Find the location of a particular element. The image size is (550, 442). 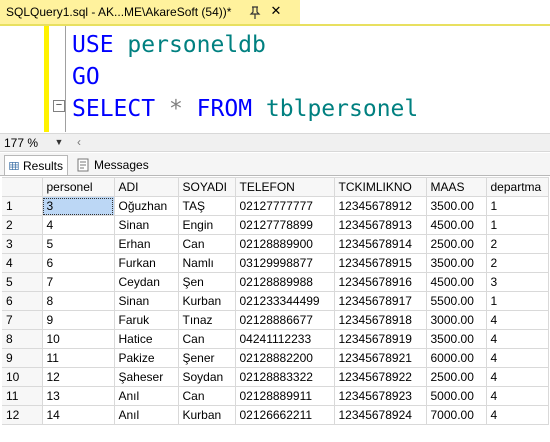

tab-results: Results is located at coordinates (36, 165).